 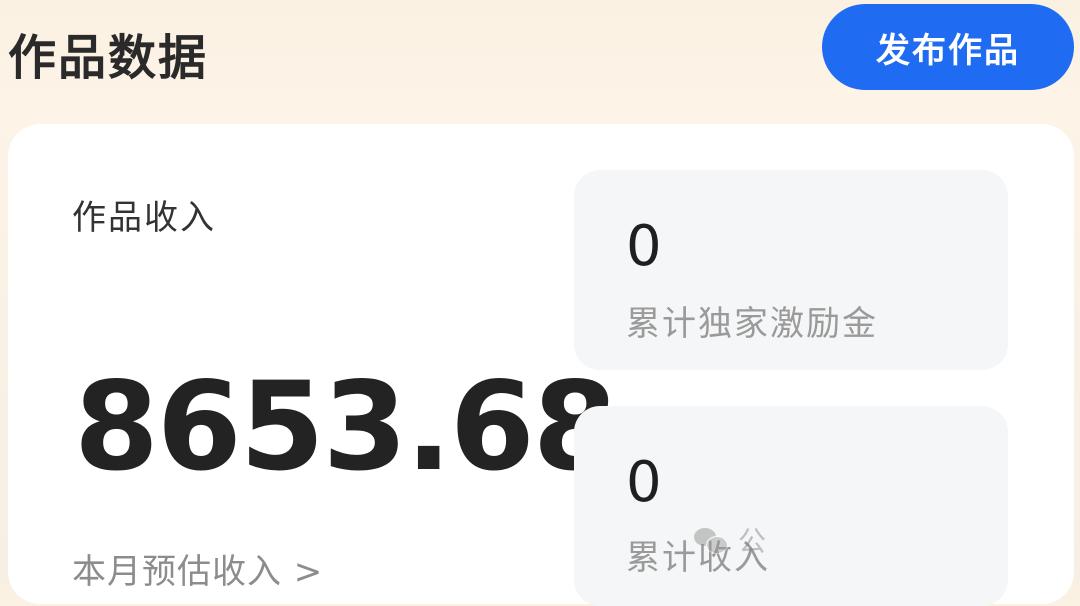 I want to click on publish-button: 发布作品, so click(x=948, y=47).